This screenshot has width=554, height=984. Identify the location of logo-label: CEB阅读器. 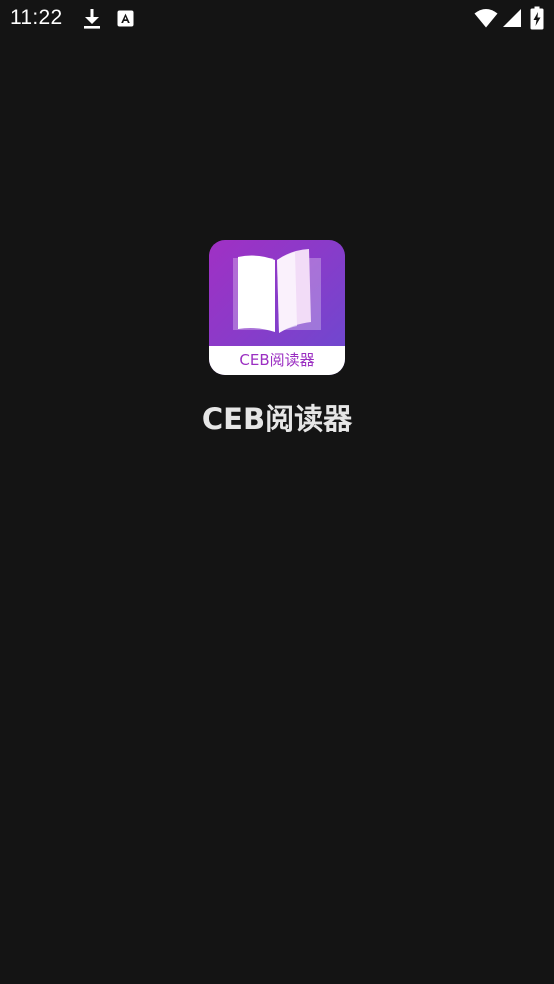
(277, 360).